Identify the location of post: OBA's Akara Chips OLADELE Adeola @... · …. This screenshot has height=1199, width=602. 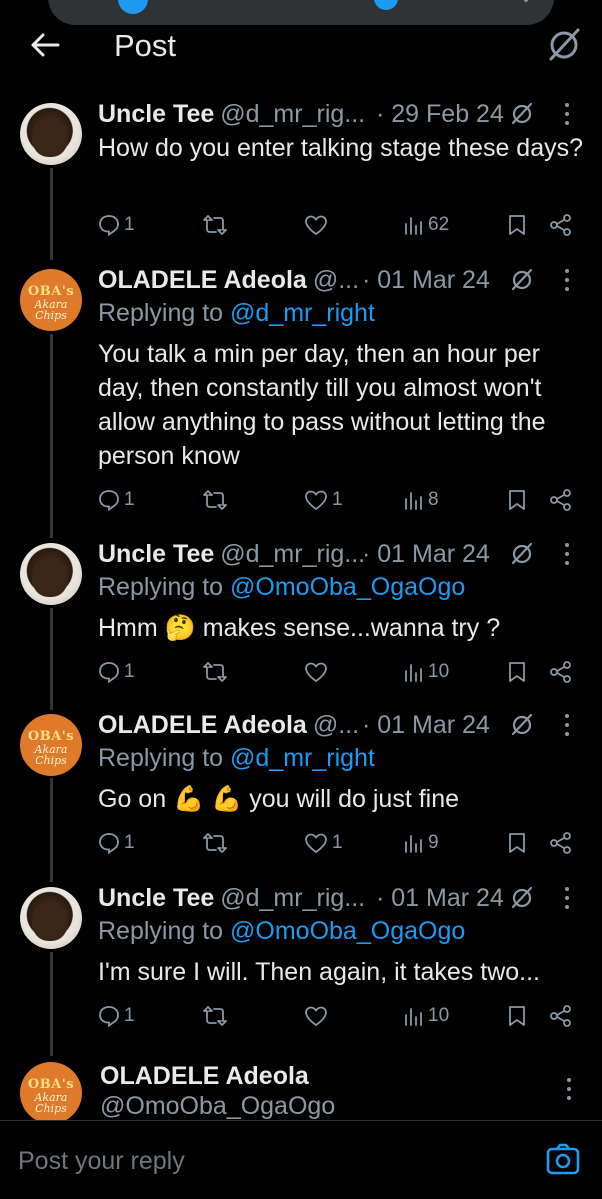
(301, 788).